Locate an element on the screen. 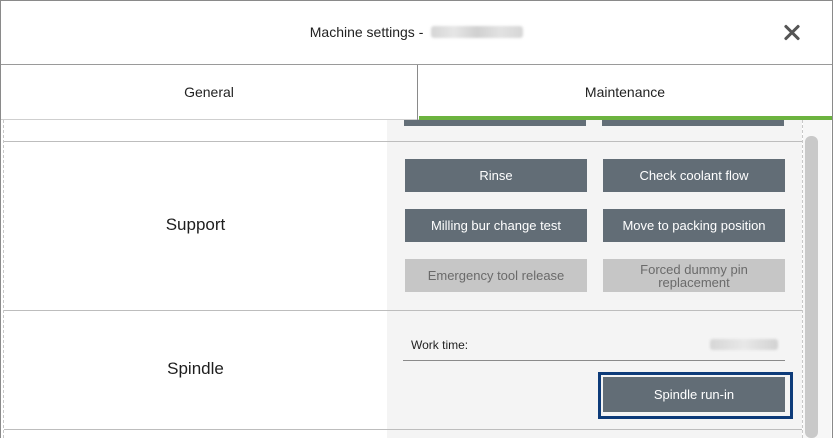 The width and height of the screenshot is (833, 438). tab-maintenance: Maintenance is located at coordinates (624, 92).